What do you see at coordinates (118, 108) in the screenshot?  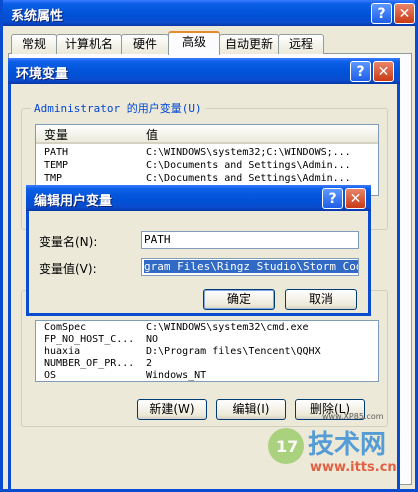 I see `user-vars-group-label: Administrator 的用户变量(U)` at bounding box center [118, 108].